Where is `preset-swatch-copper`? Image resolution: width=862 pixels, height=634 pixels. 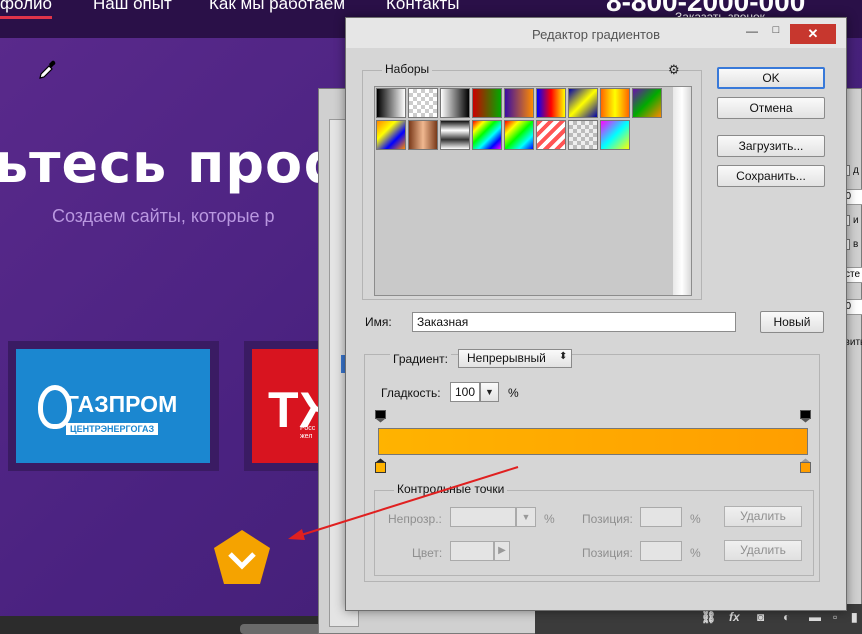
preset-swatch-copper is located at coordinates (423, 135).